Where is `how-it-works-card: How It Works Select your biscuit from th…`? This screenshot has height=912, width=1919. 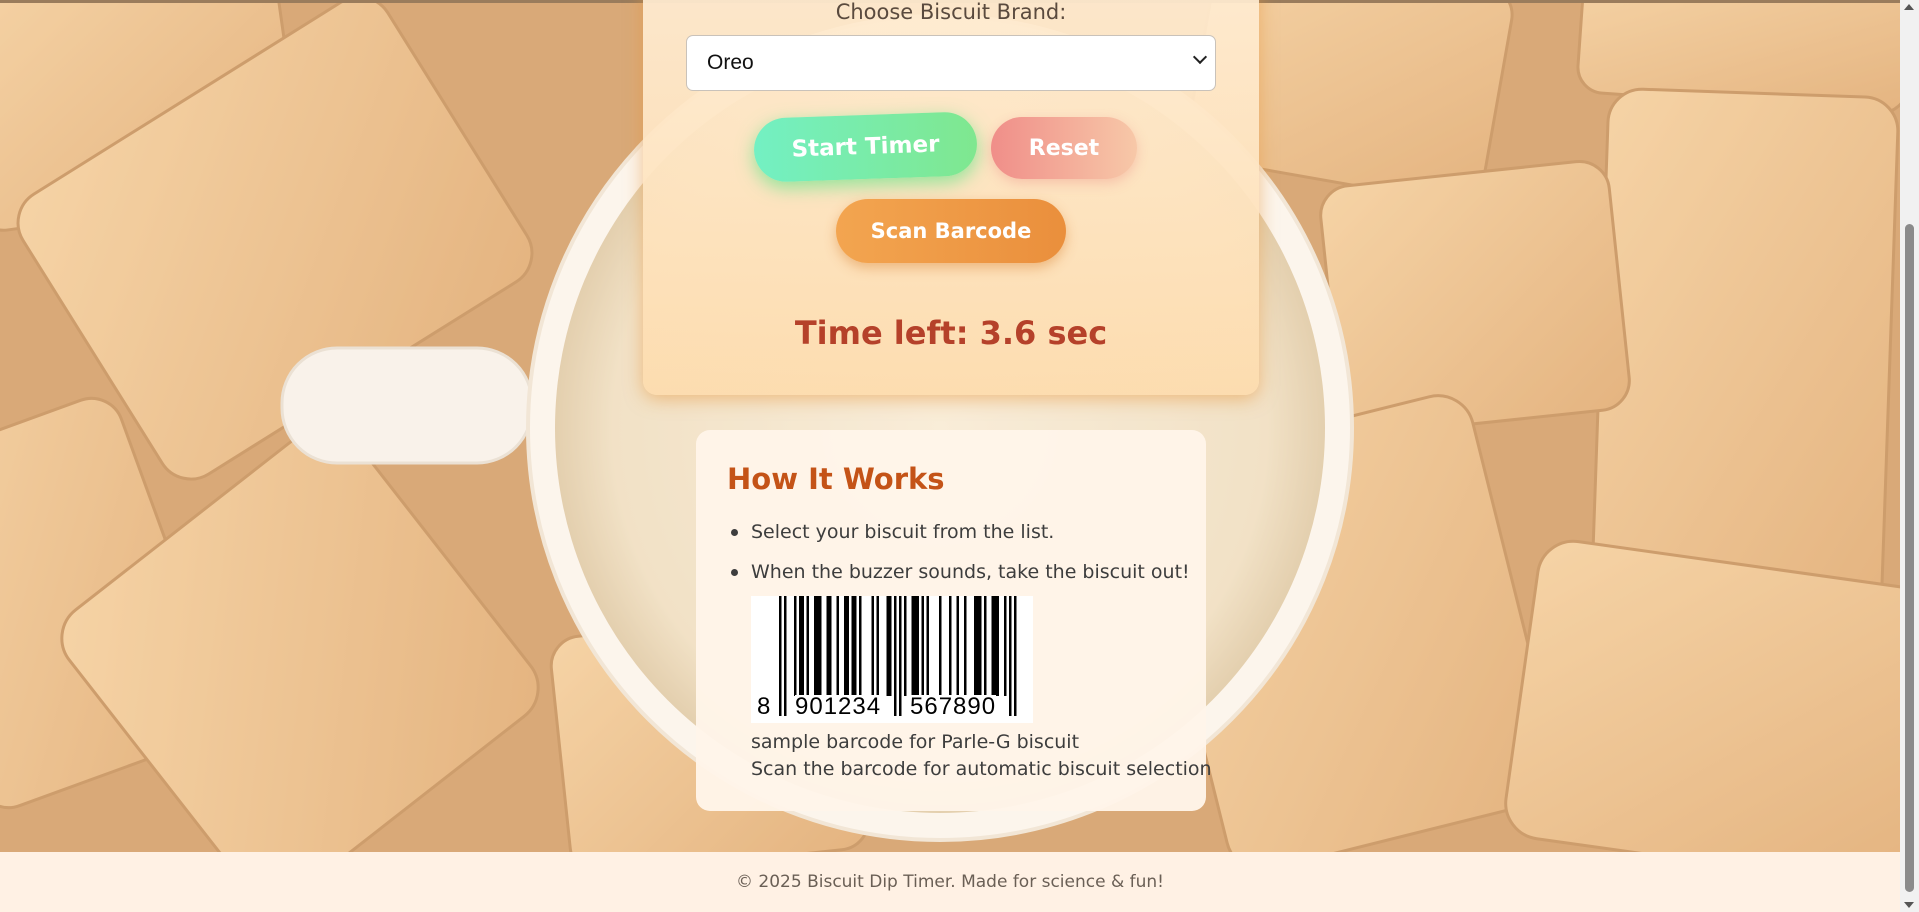
how-it-works-card: How It Works Select your biscuit from th… is located at coordinates (954, 620).